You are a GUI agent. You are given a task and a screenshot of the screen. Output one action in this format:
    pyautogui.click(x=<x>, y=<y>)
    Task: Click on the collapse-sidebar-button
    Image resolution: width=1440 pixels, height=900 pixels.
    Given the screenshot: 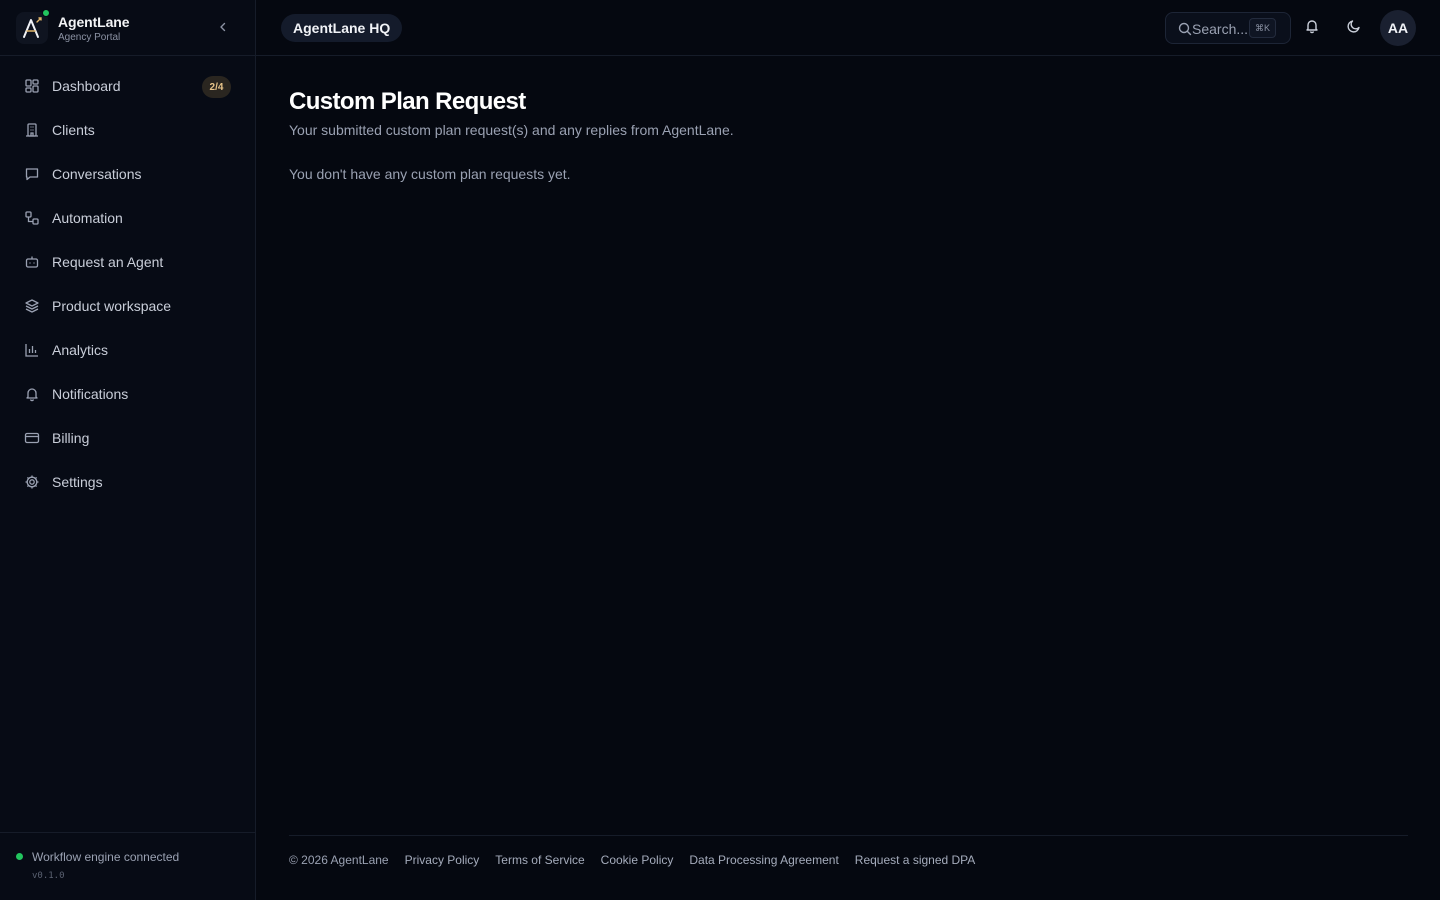 What is the action you would take?
    pyautogui.click(x=223, y=29)
    